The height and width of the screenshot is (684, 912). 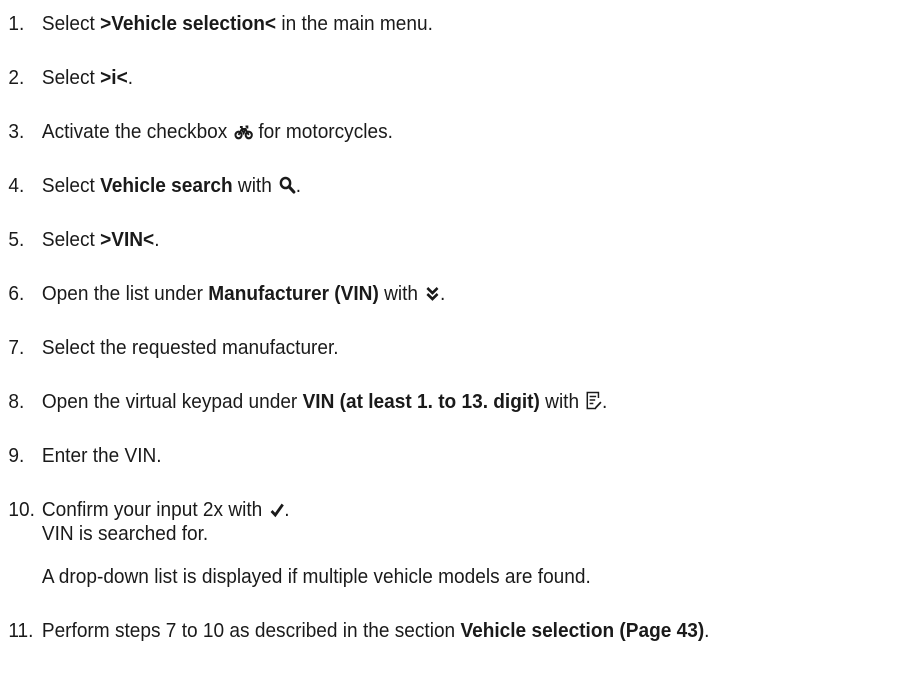 What do you see at coordinates (16, 347) in the screenshot?
I see `step-number: 7.` at bounding box center [16, 347].